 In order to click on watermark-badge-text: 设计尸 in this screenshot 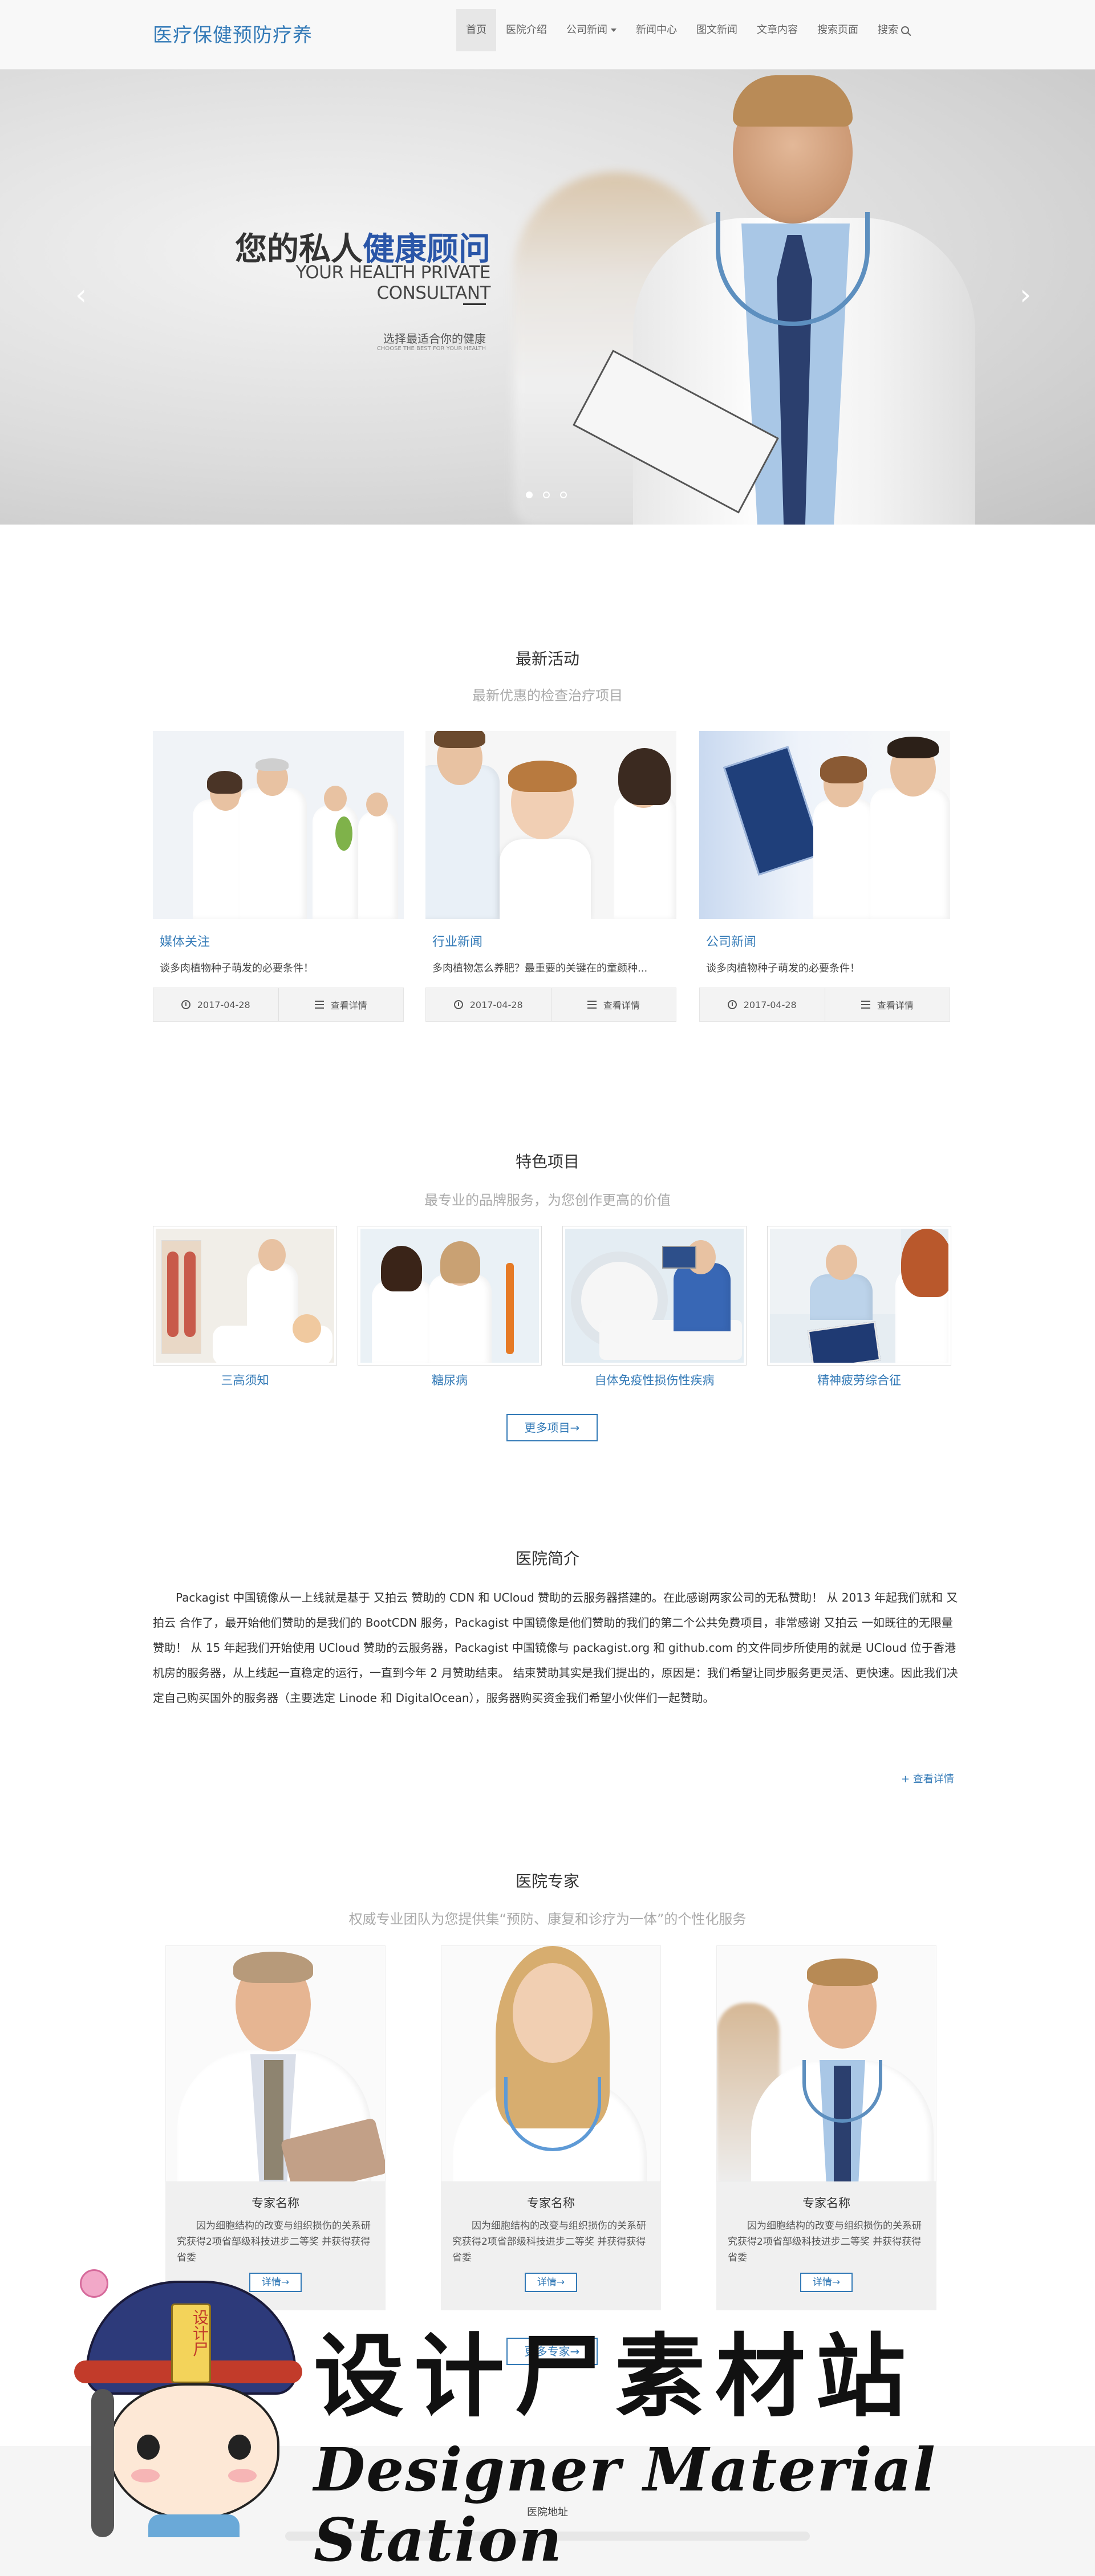, I will do `click(199, 2333)`.